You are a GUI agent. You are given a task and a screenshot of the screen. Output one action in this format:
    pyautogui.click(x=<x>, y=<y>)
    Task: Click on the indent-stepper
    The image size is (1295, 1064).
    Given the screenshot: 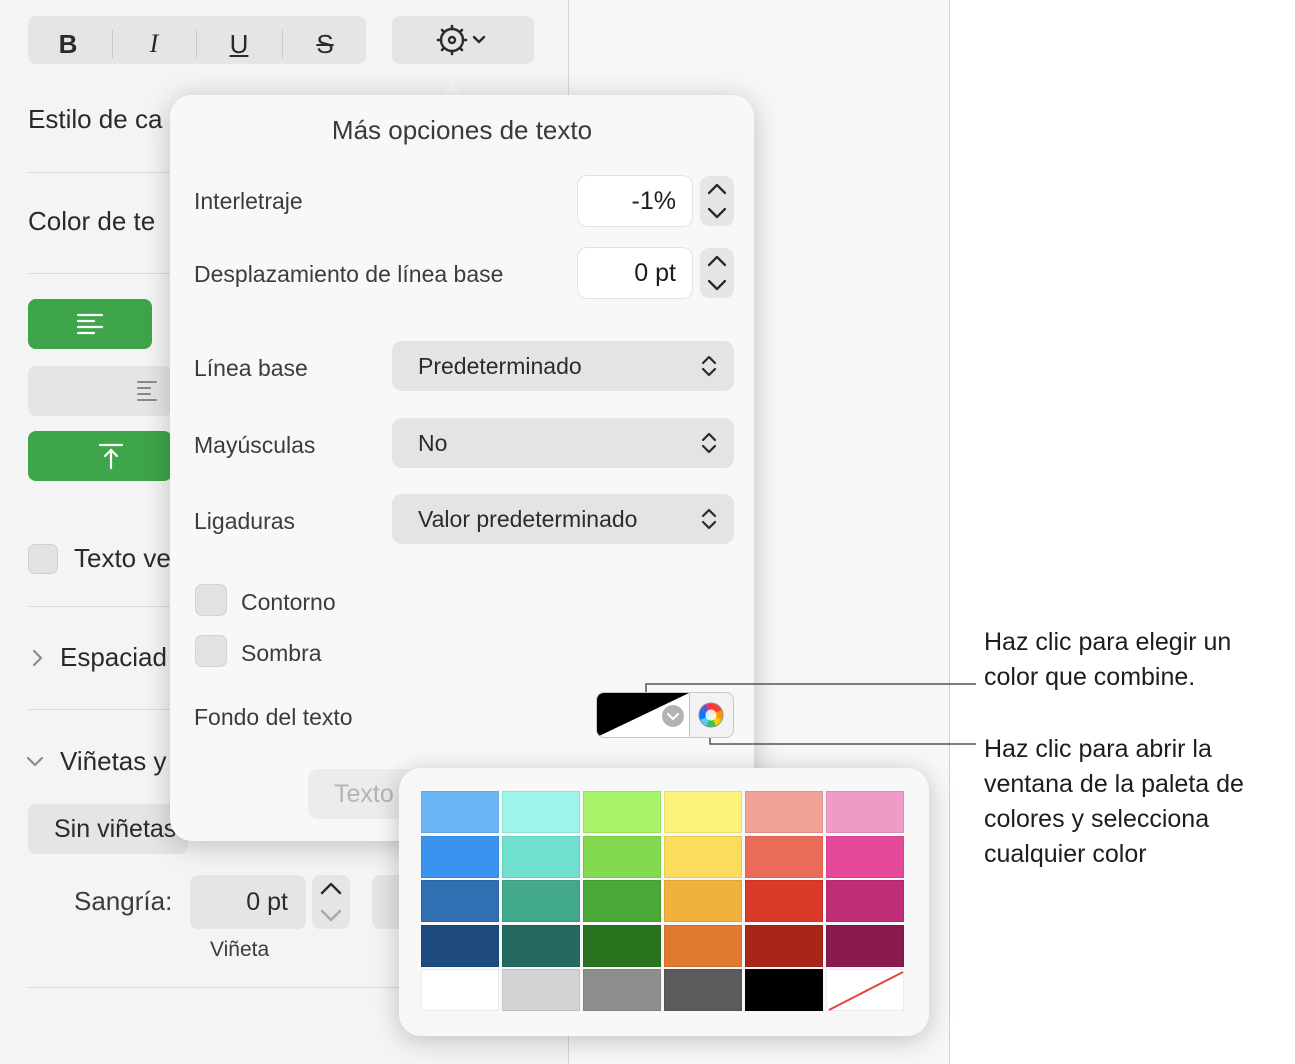 What is the action you would take?
    pyautogui.click(x=331, y=902)
    